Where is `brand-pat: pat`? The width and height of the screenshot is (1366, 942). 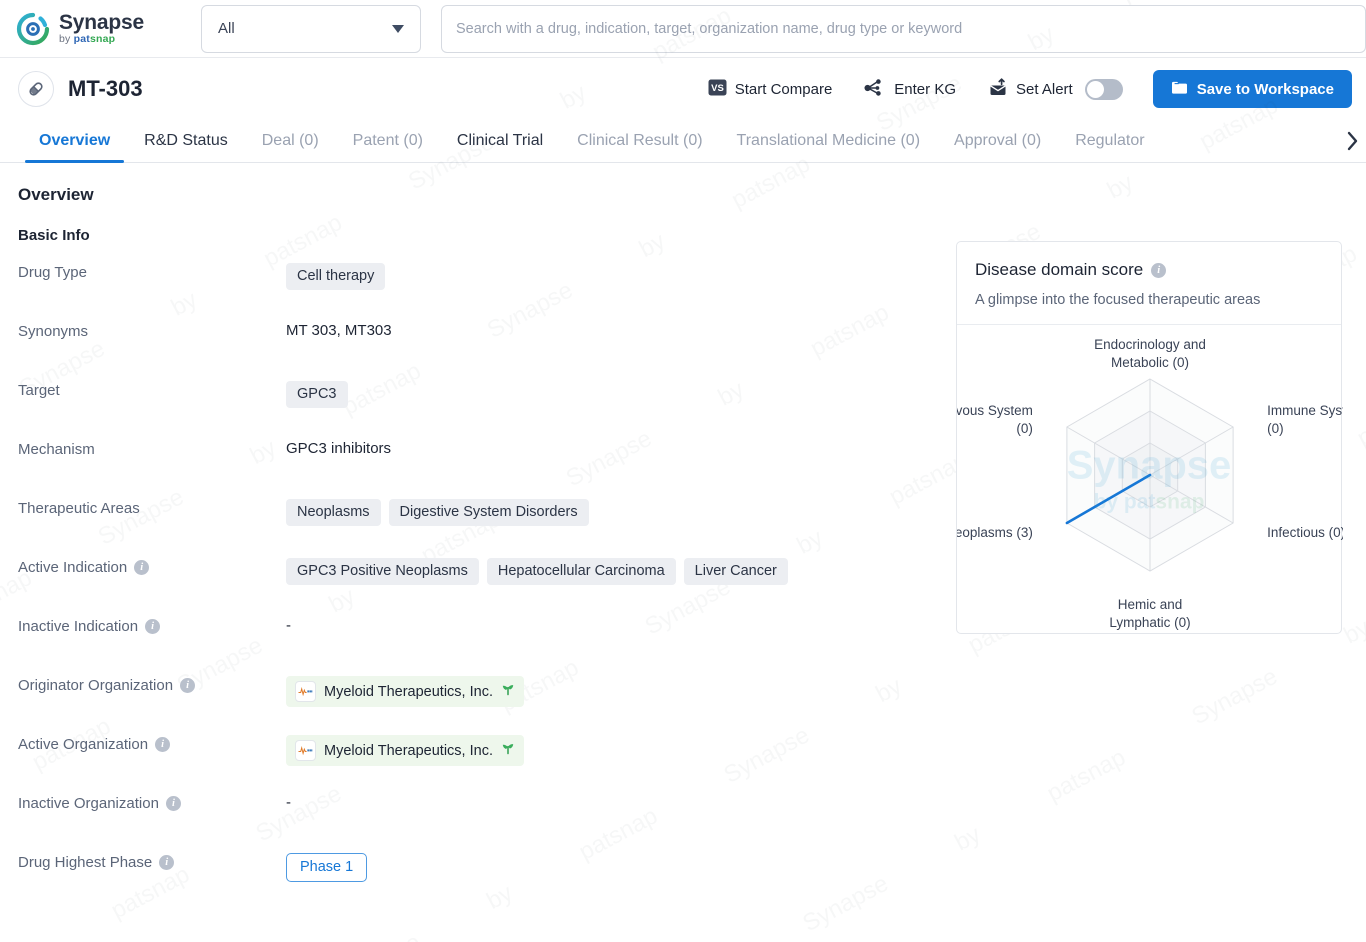 brand-pat: pat is located at coordinates (81, 39).